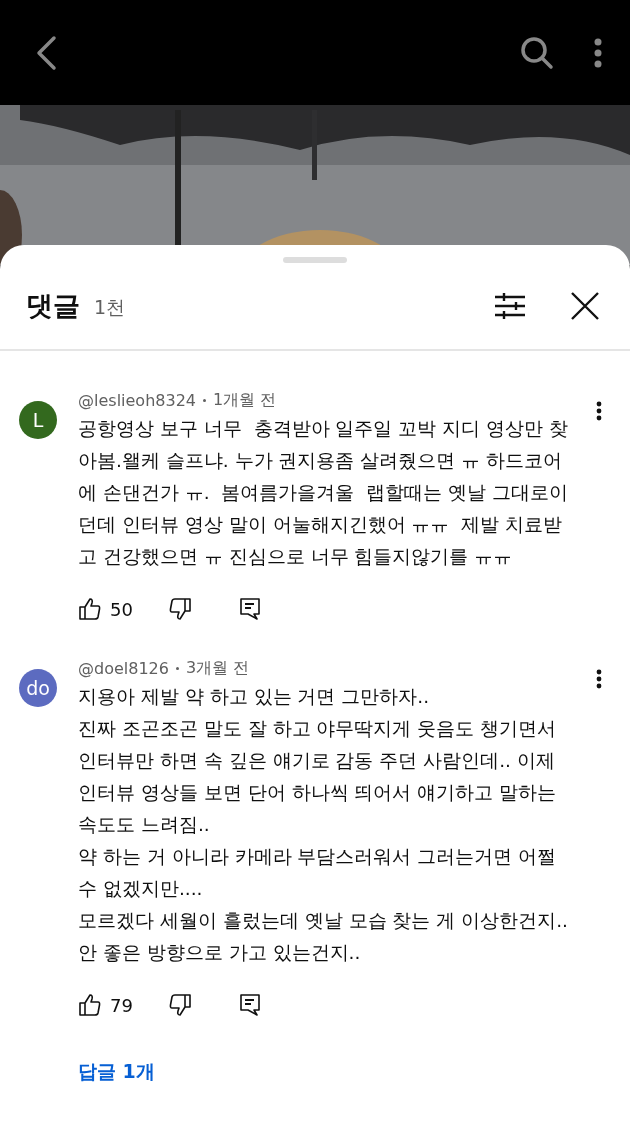  Describe the element at coordinates (585, 306) in the screenshot. I see `close-icon` at that location.